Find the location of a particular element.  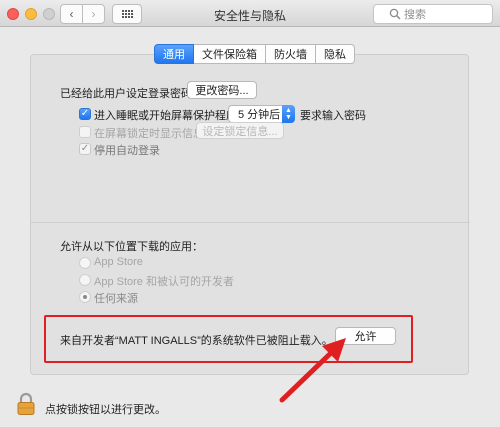

lock-icon is located at coordinates (26, 404).